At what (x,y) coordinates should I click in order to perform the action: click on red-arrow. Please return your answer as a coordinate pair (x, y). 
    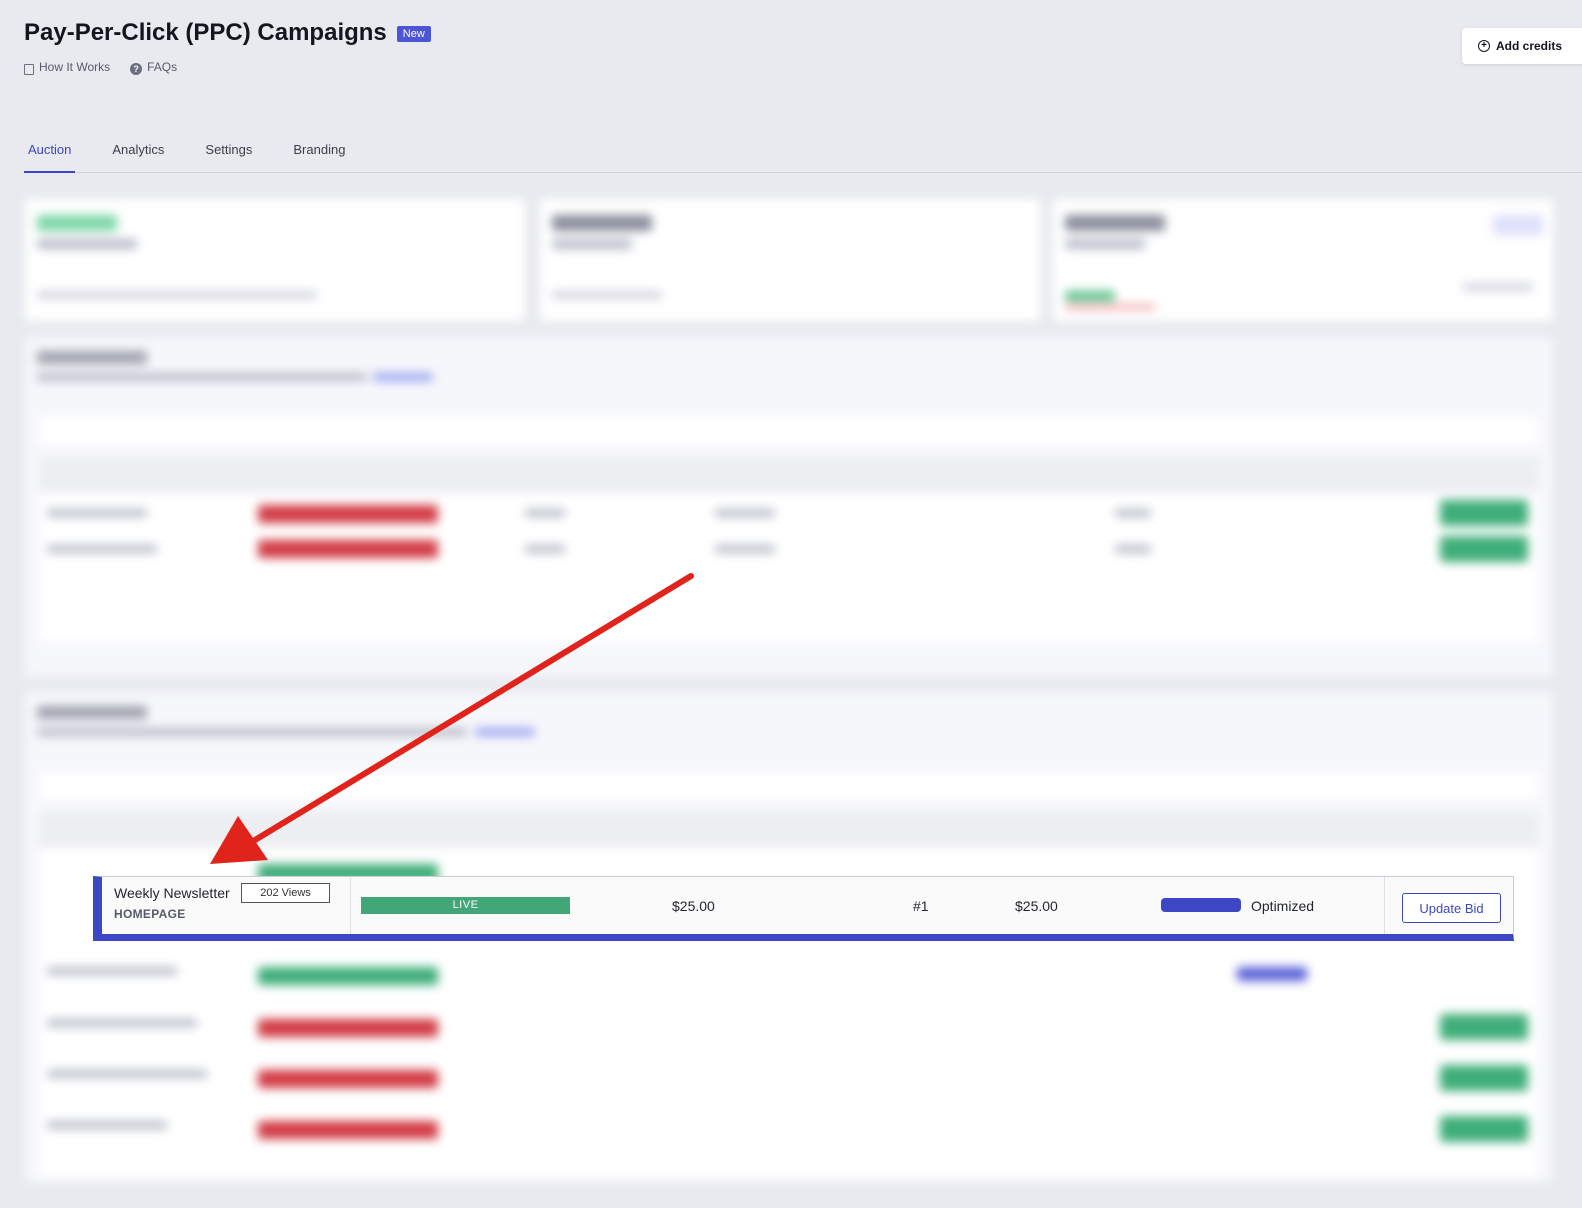
    Looking at the image, I should click on (452, 718).